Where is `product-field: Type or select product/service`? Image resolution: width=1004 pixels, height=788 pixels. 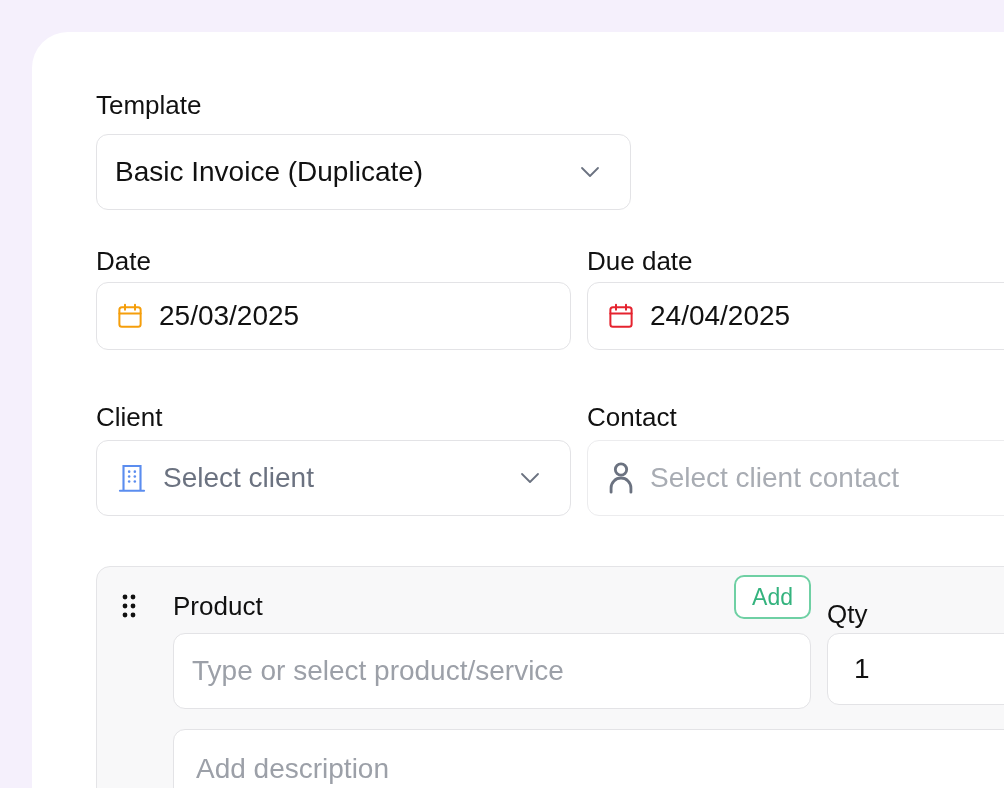
product-field: Type or select product/service is located at coordinates (492, 671).